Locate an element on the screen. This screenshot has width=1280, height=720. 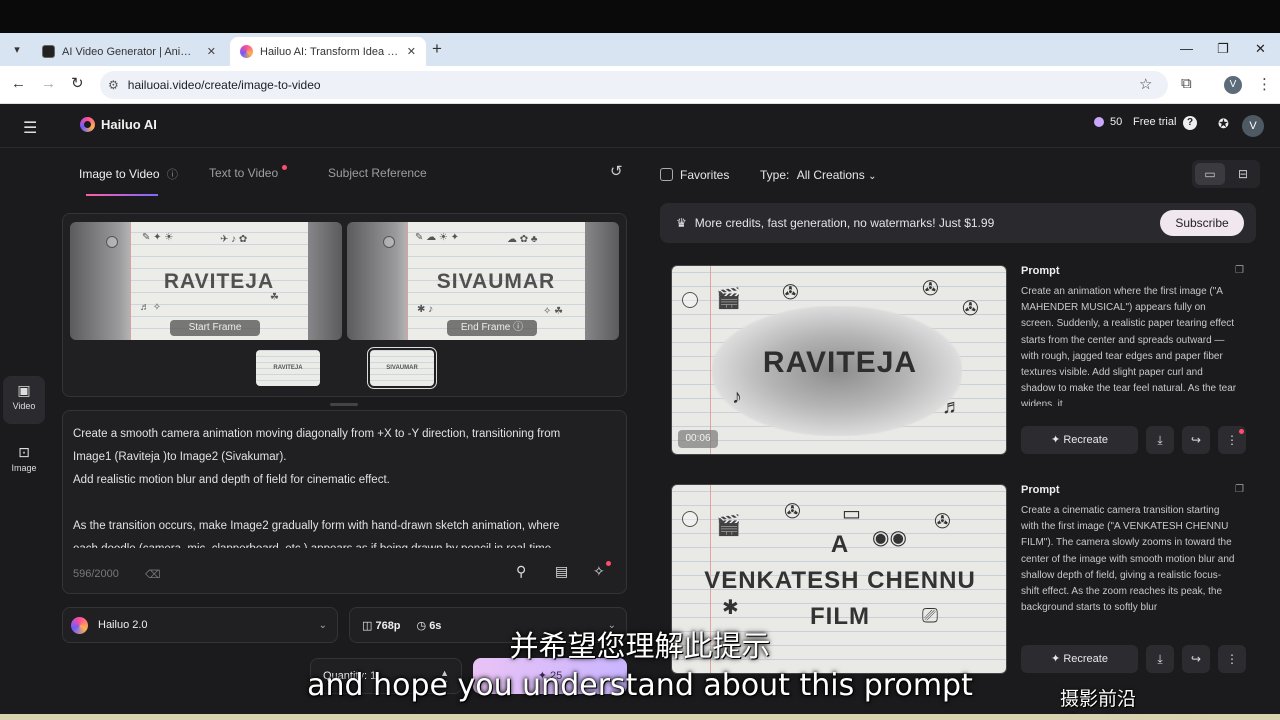
rail-item-video: ▣ Video is located at coordinates (24, 400).